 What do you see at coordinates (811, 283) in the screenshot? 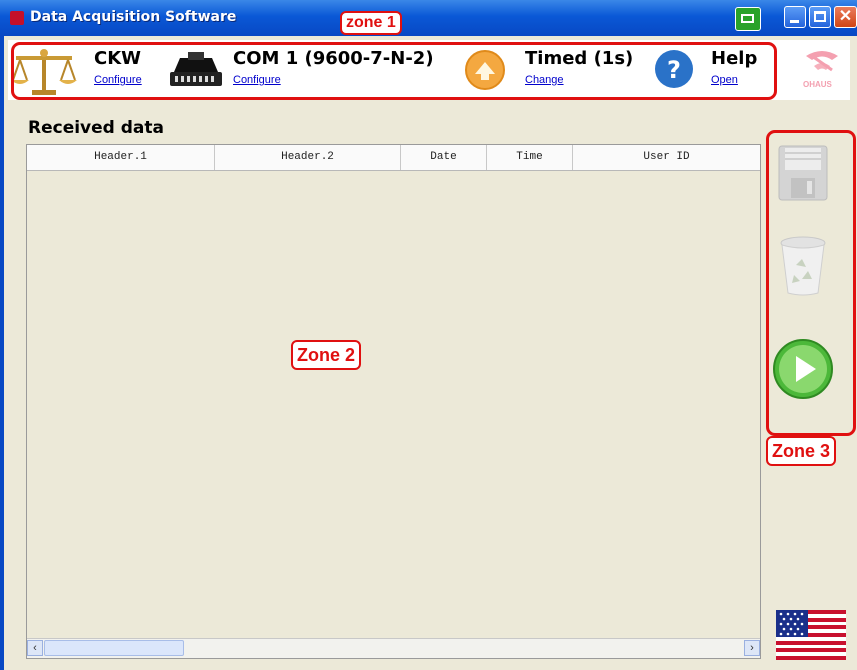
I see `zone3-outline` at bounding box center [811, 283].